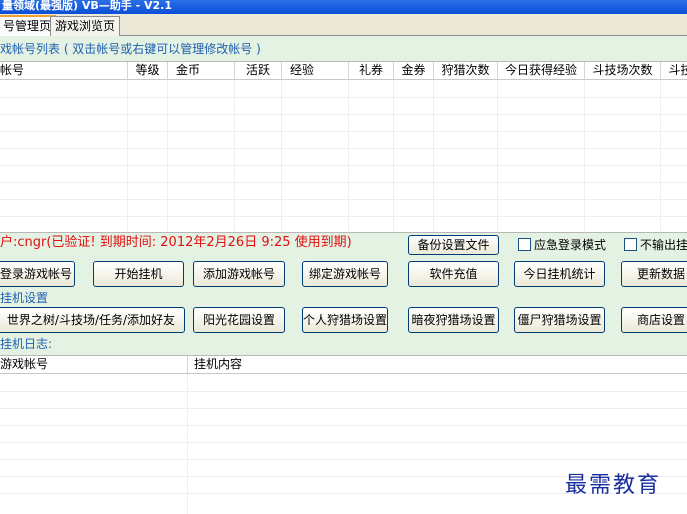 The image size is (687, 514). I want to click on hang-log-label: 挂机日志:, so click(26, 344).